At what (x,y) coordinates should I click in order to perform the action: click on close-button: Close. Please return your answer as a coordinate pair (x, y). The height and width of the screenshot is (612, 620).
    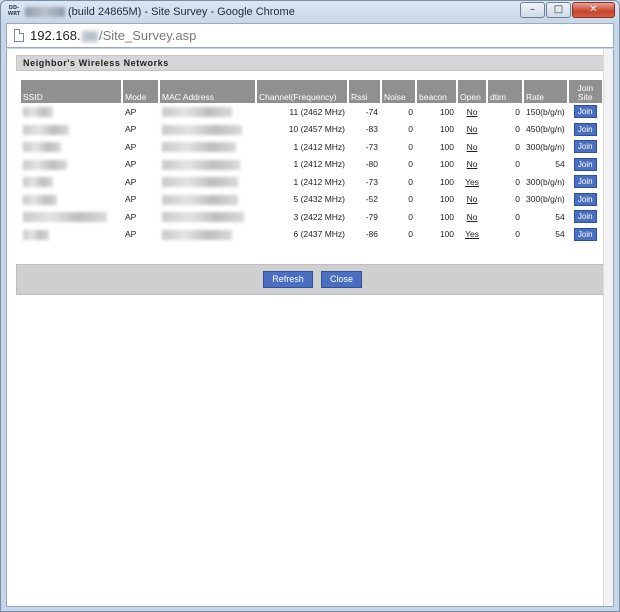
    Looking at the image, I should click on (341, 279).